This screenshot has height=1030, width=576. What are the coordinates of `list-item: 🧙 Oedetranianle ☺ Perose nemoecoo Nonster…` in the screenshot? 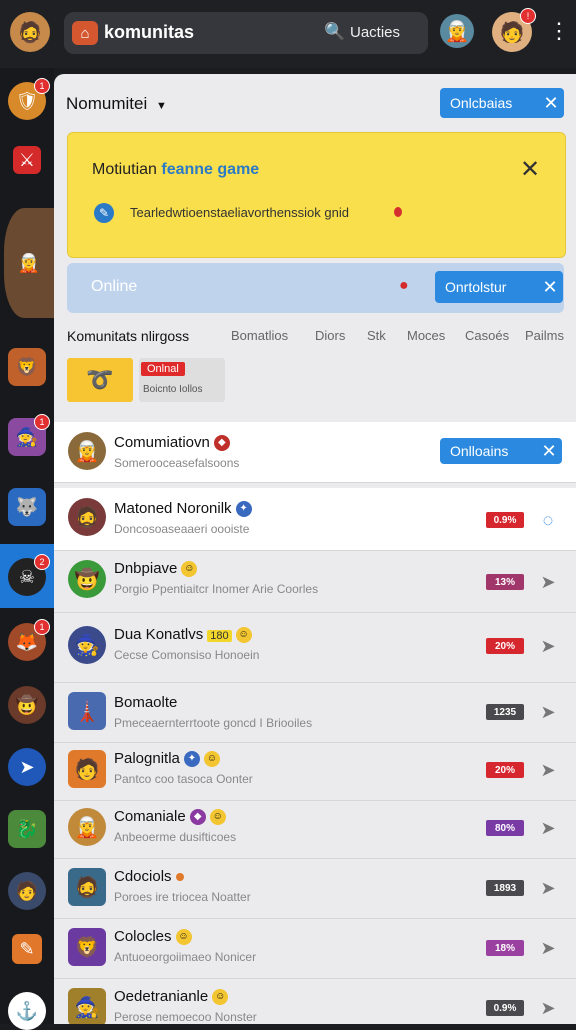 It's located at (315, 1001).